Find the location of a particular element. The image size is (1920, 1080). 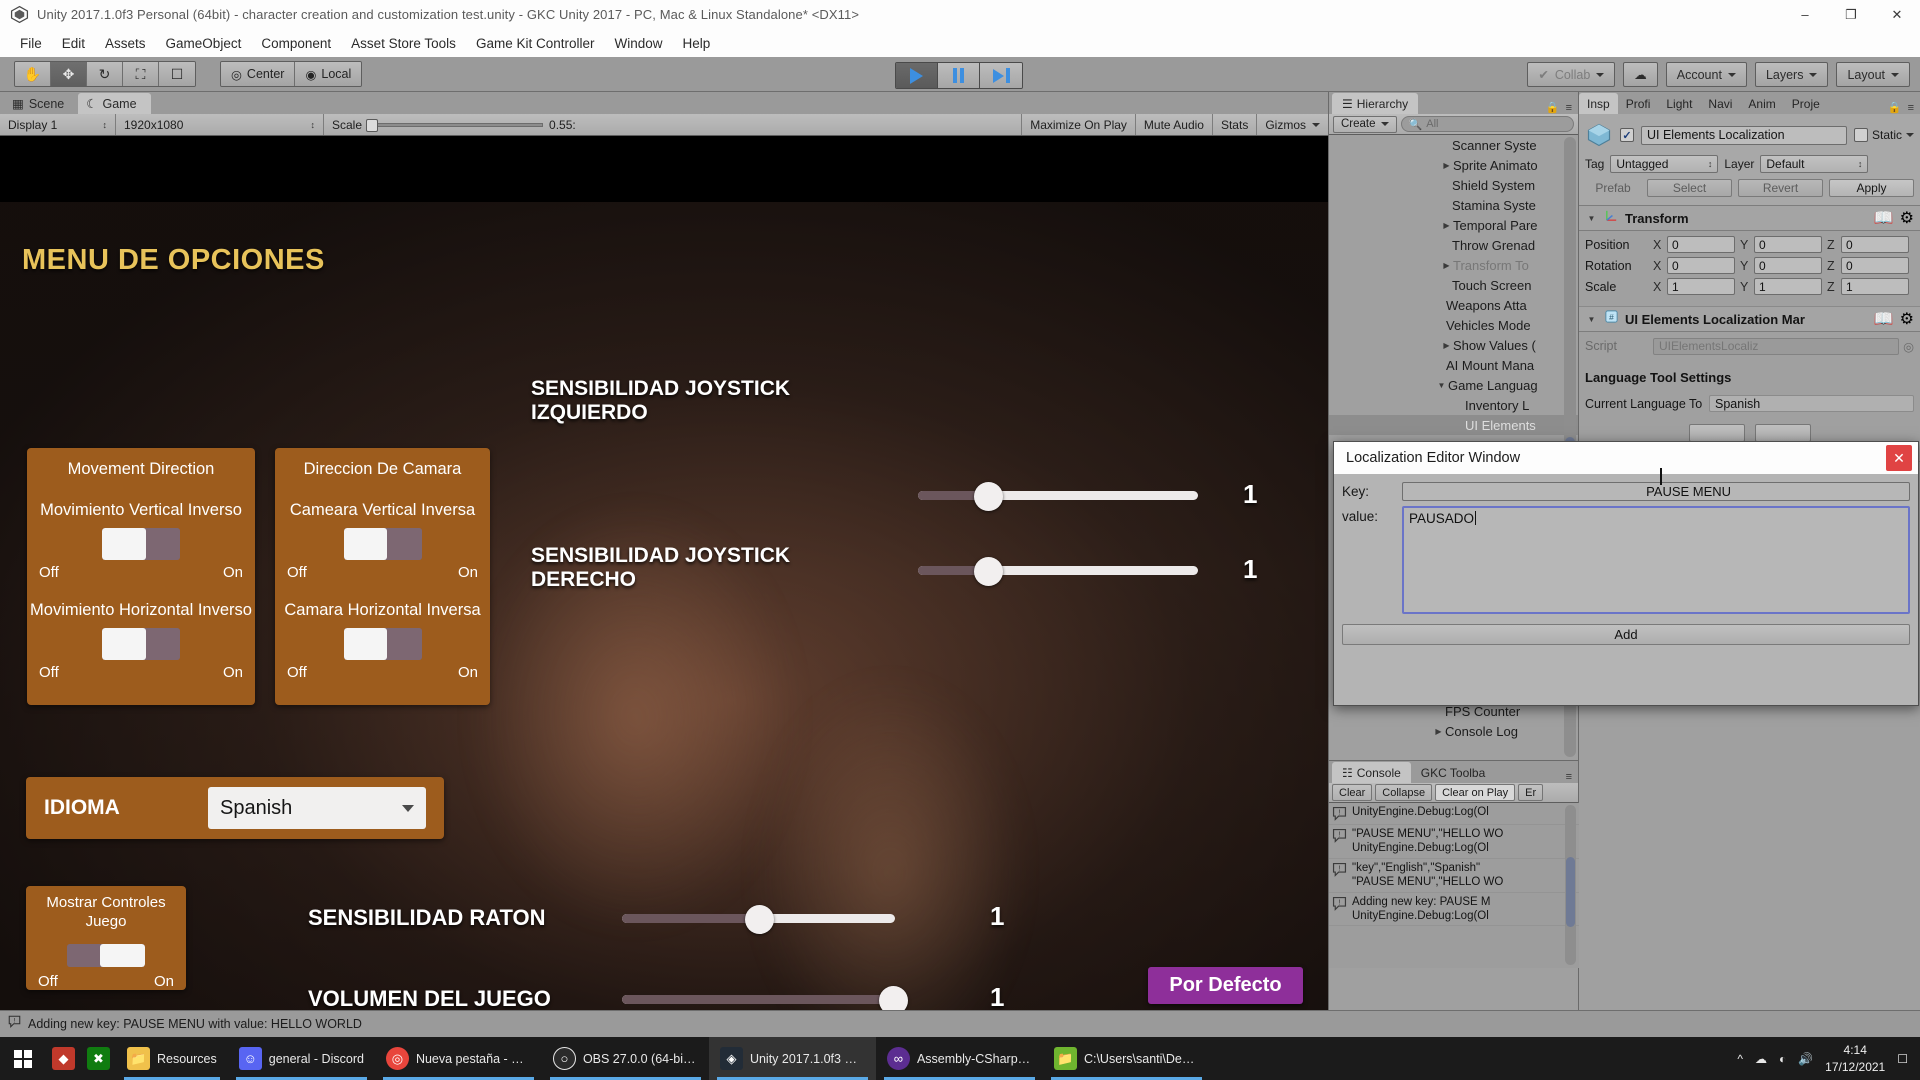

tab-profiler: Profi is located at coordinates (1638, 103).